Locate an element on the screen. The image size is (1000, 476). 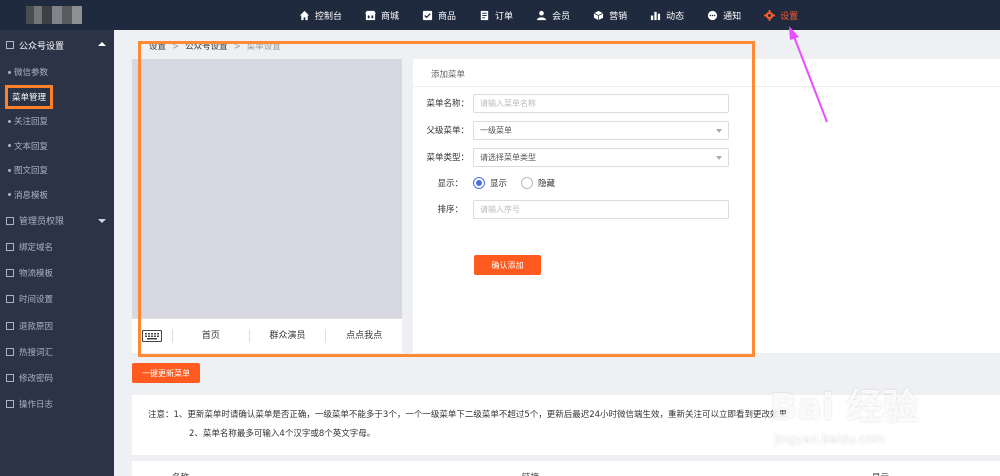
nav-members: 会员 is located at coordinates (552, 15).